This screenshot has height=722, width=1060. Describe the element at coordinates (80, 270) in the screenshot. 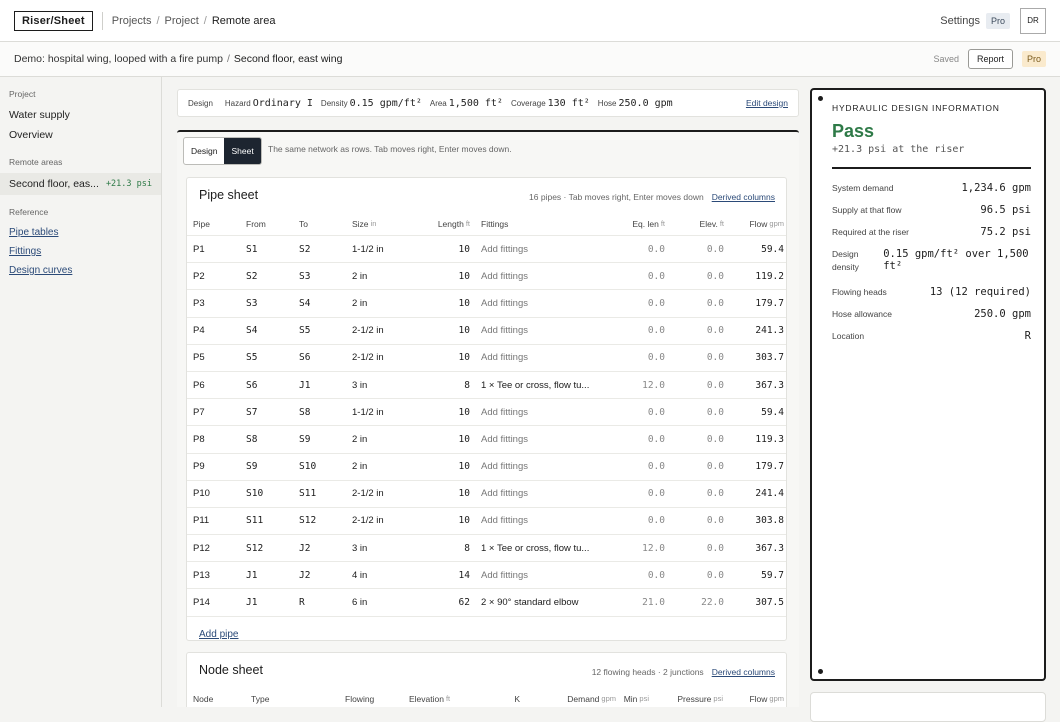

I see `sidebar-link-design-curves: Design curves` at that location.